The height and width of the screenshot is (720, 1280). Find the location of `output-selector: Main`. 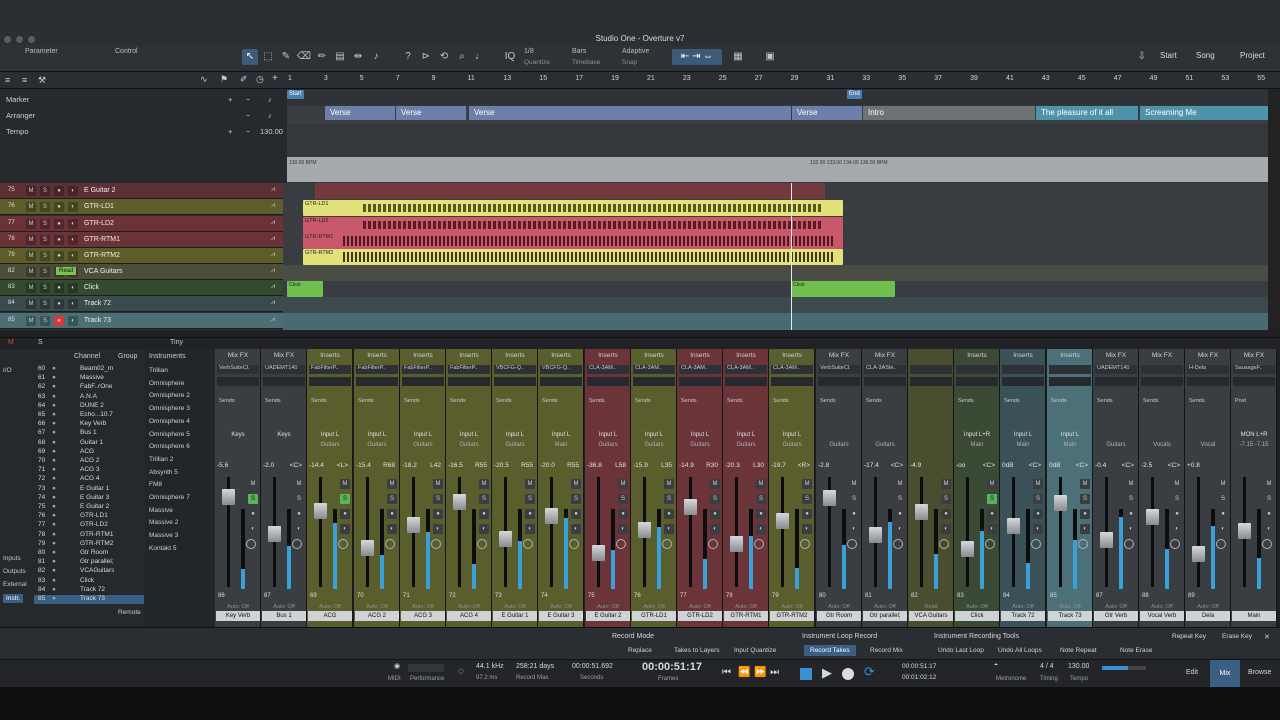

output-selector: Main is located at coordinates (1070, 445).